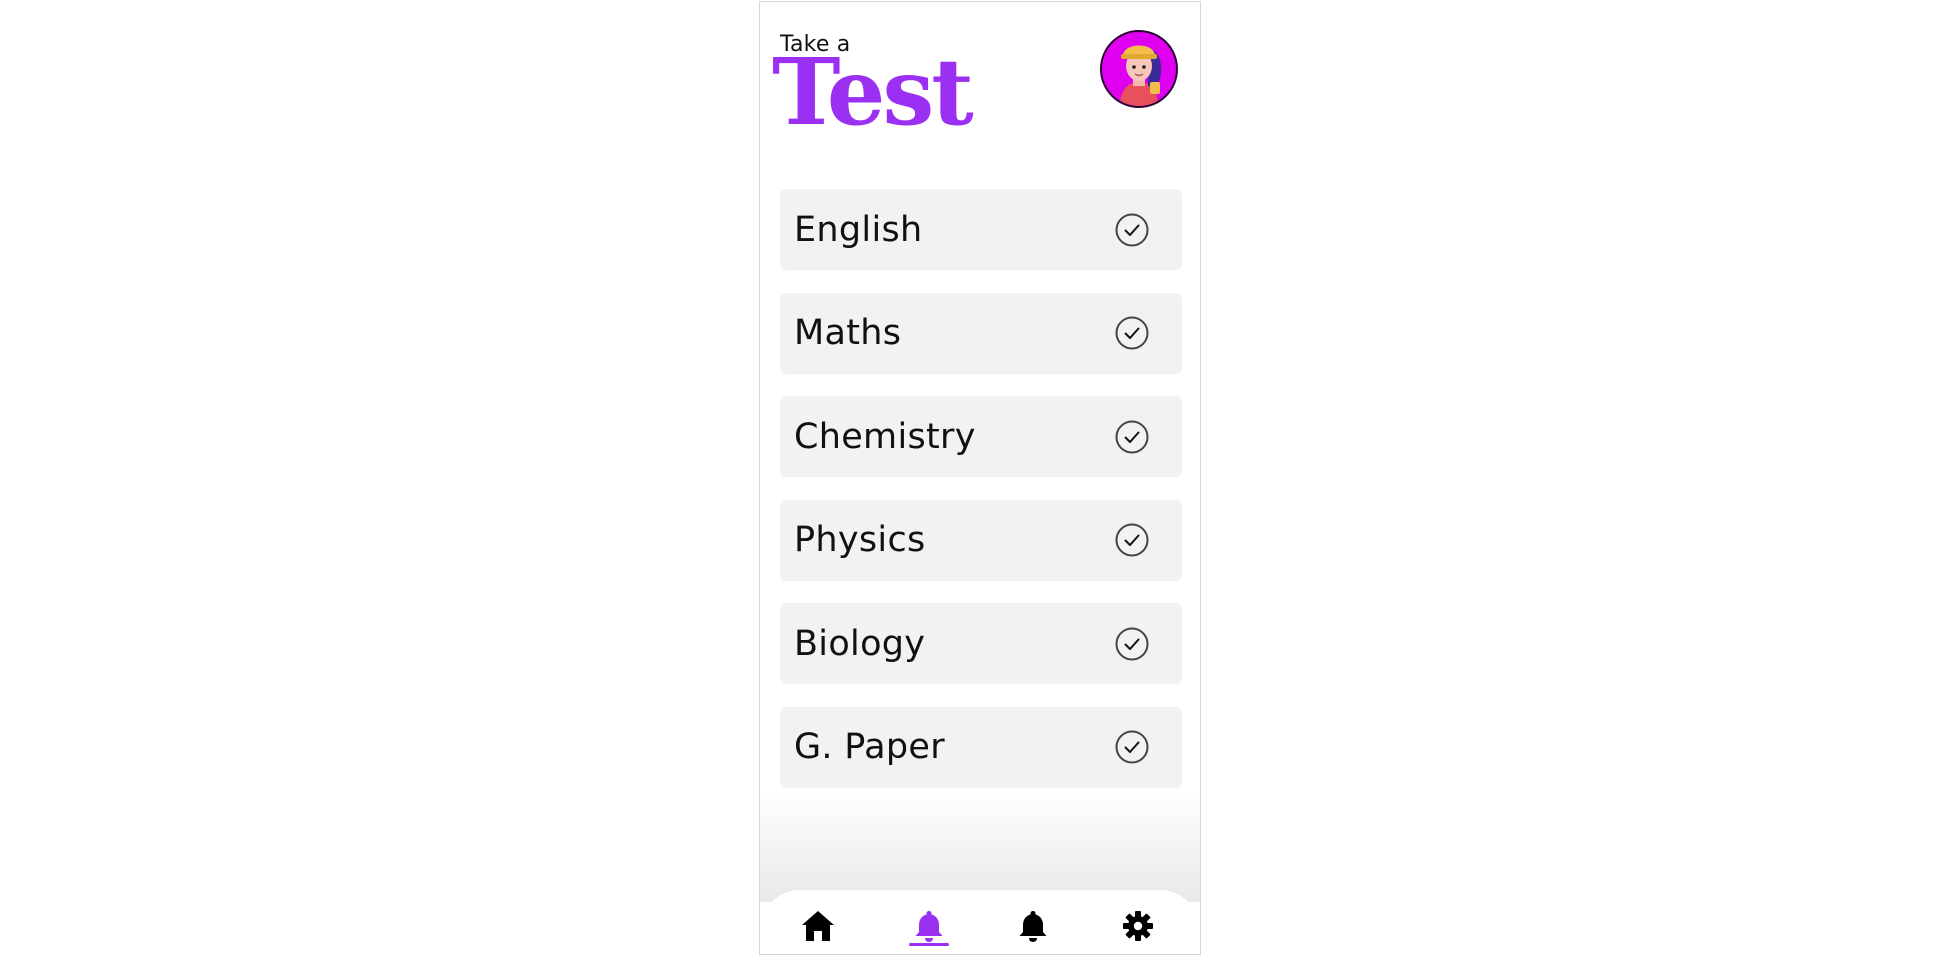  What do you see at coordinates (1141, 75) in the screenshot?
I see `avatar-icon` at bounding box center [1141, 75].